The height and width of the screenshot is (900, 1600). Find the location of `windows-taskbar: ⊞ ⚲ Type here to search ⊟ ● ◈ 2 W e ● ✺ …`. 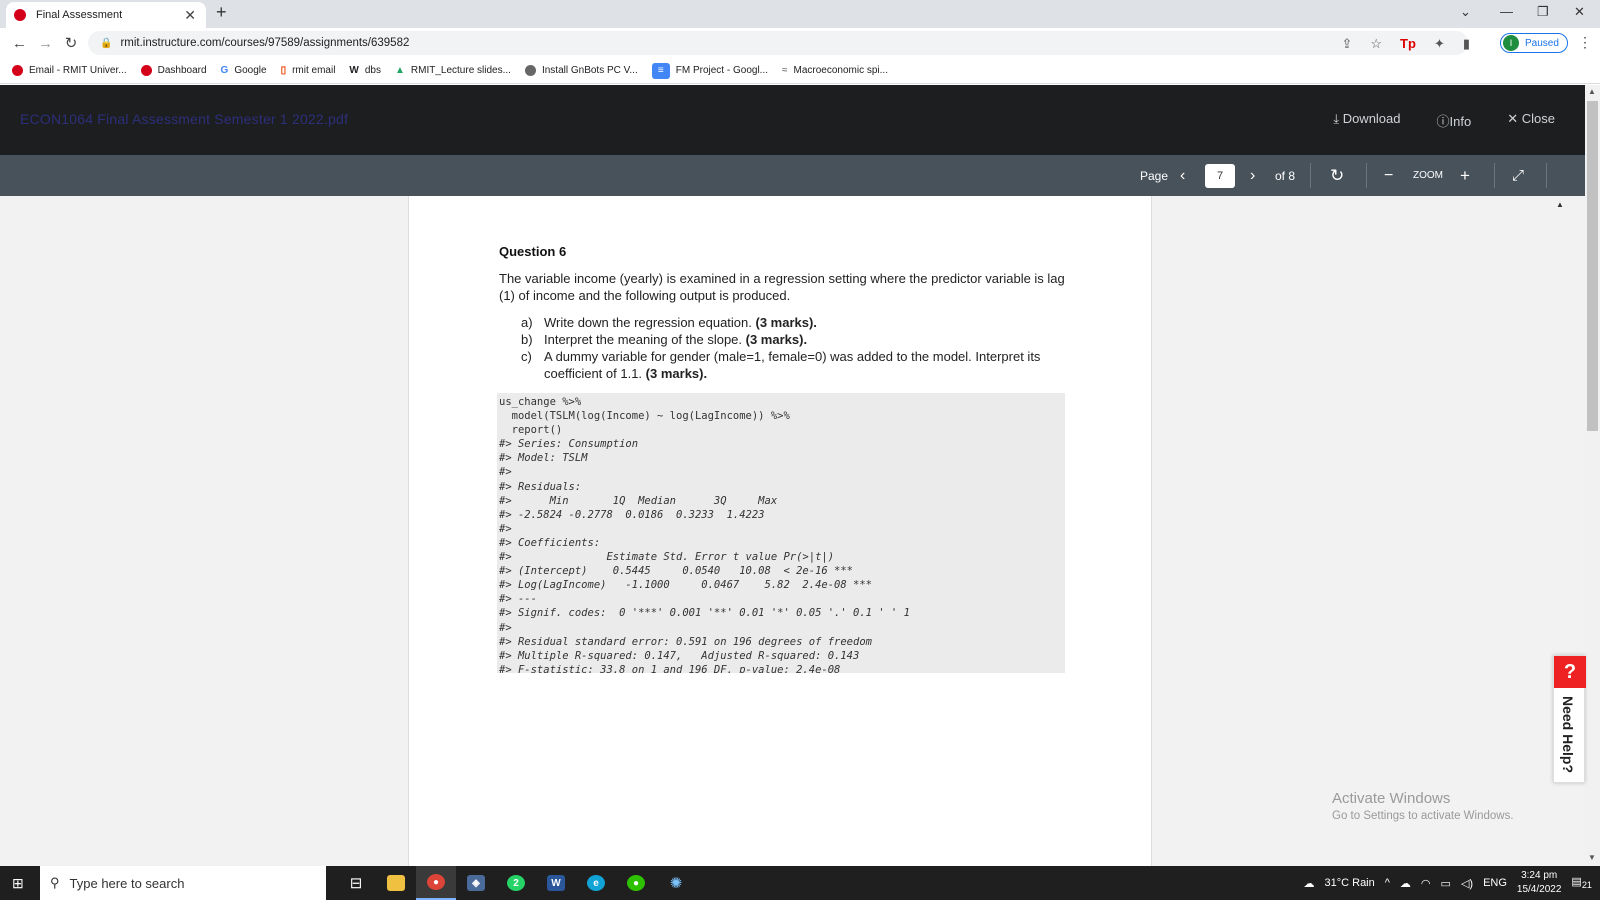

windows-taskbar: ⊞ ⚲ Type here to search ⊟ ● ◈ 2 W e ● ✺ … is located at coordinates (800, 883).